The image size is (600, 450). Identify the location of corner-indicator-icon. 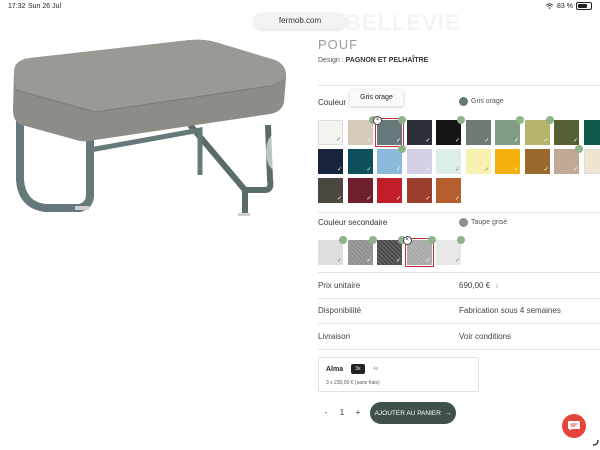
(596, 443).